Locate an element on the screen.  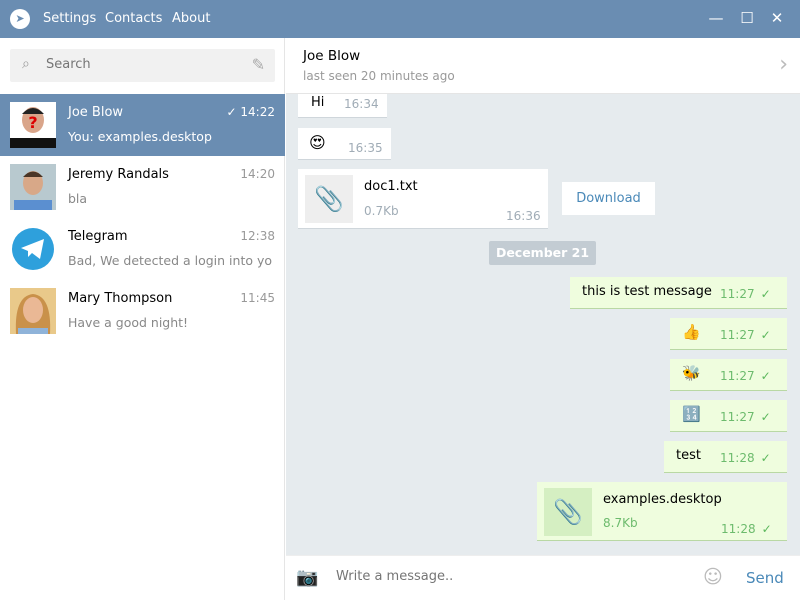
title-bar: ➤ Settings Contacts About — ☐ ✕ is located at coordinates (400, 19).